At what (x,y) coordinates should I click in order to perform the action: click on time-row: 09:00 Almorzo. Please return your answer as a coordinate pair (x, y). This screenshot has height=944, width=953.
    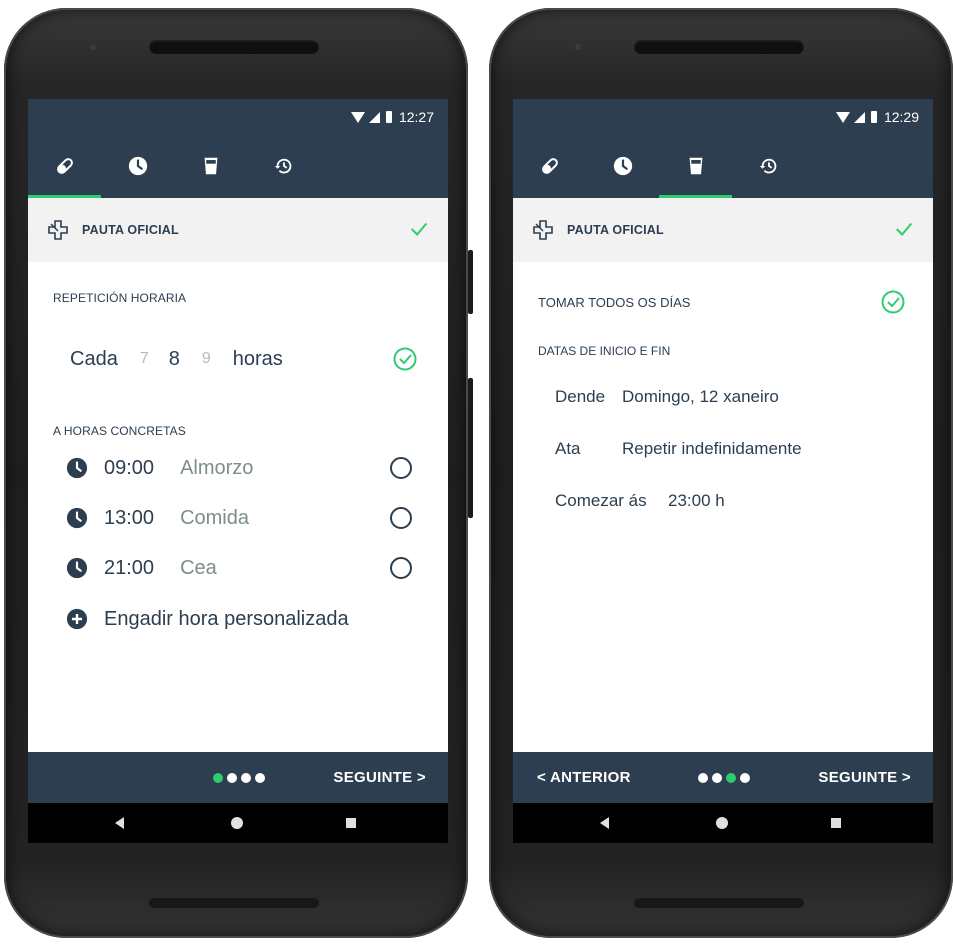
    Looking at the image, I should click on (239, 468).